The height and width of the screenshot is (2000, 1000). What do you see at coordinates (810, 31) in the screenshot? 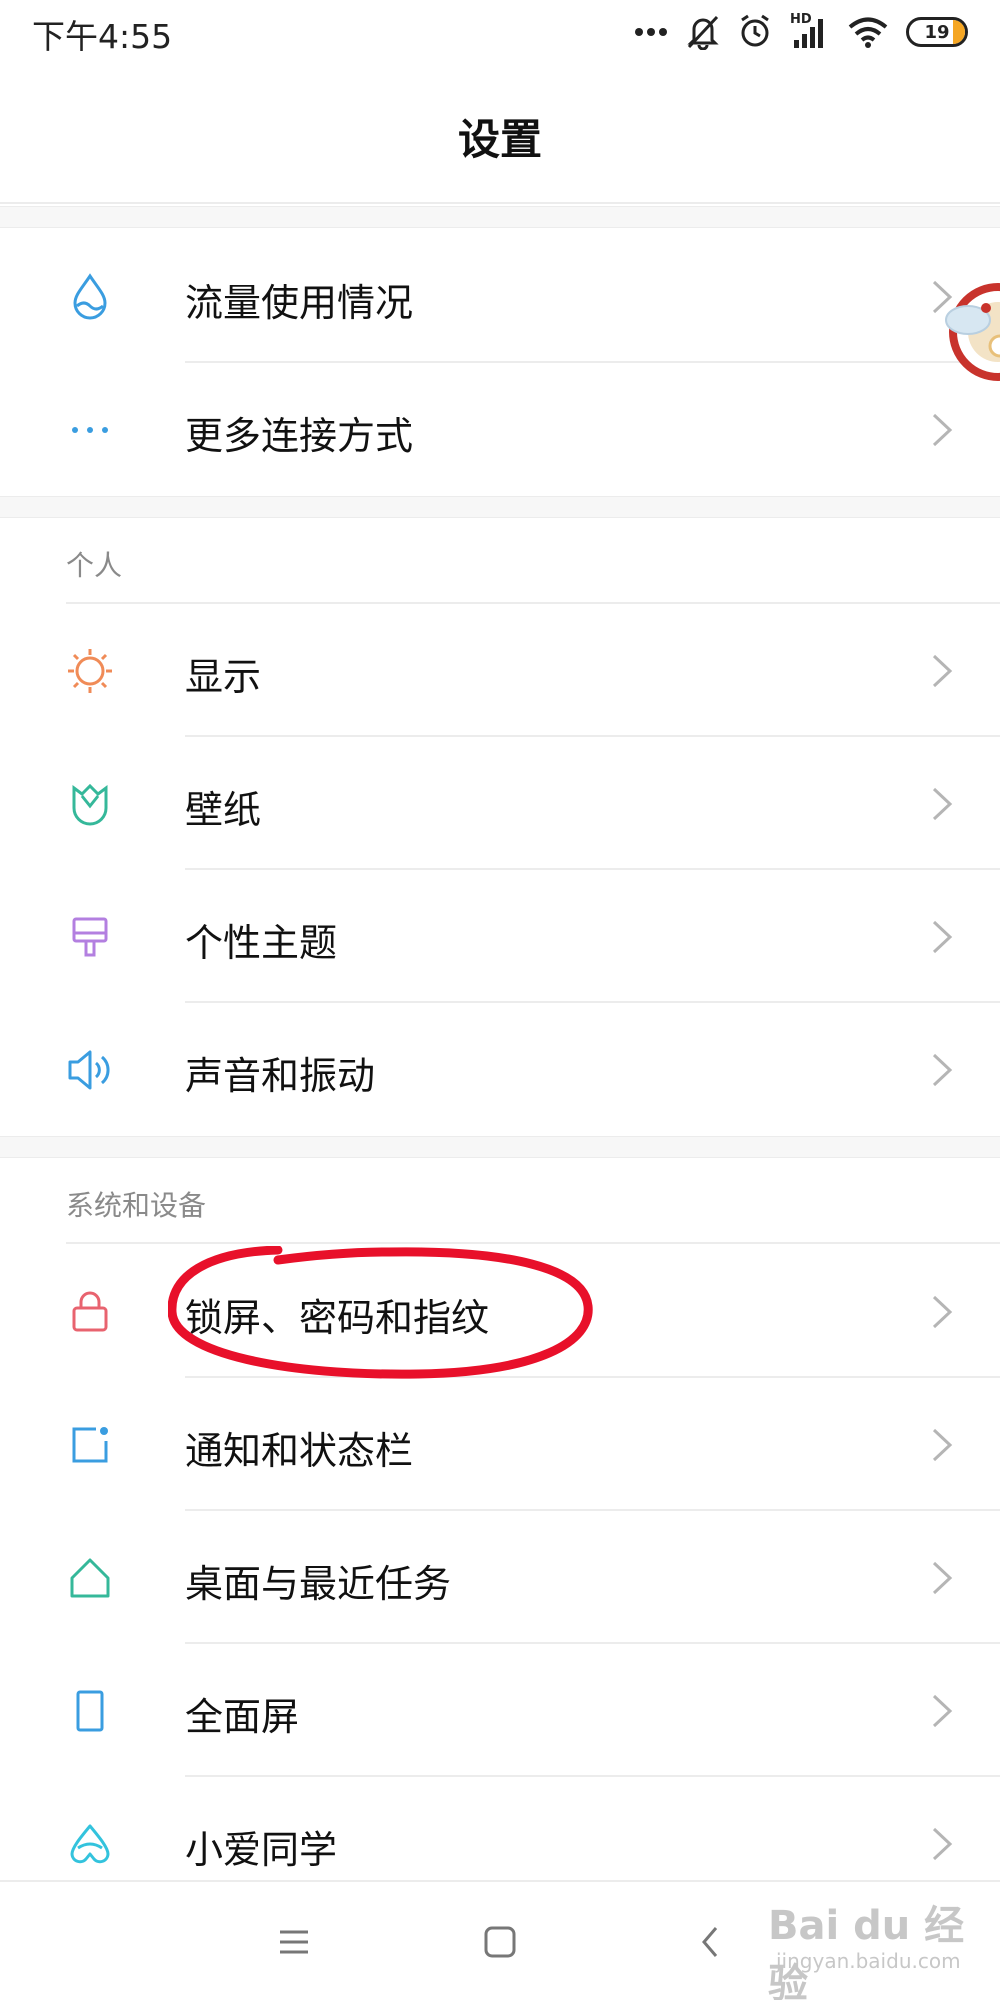
I see `signal-icon: HD` at bounding box center [810, 31].